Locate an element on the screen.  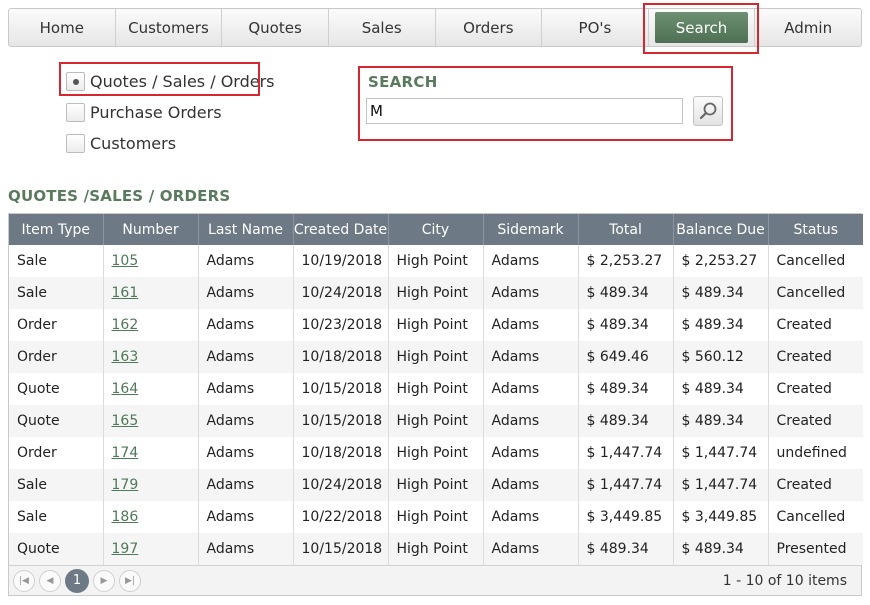
nav-search: Search is located at coordinates (702, 27).